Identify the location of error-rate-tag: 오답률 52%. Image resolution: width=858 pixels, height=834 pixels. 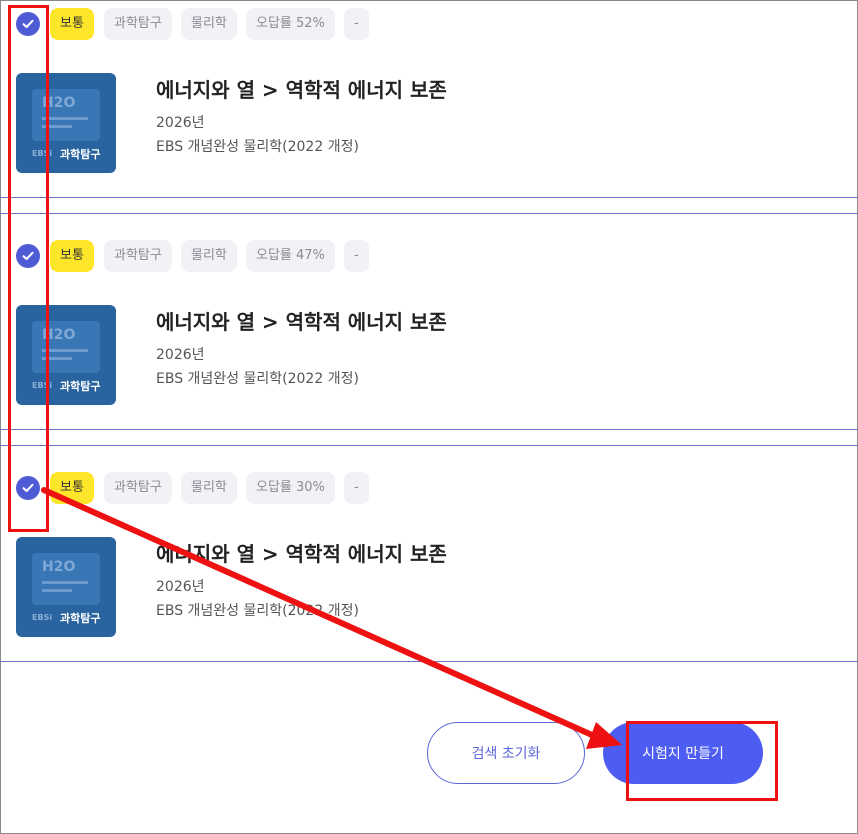
(290, 24).